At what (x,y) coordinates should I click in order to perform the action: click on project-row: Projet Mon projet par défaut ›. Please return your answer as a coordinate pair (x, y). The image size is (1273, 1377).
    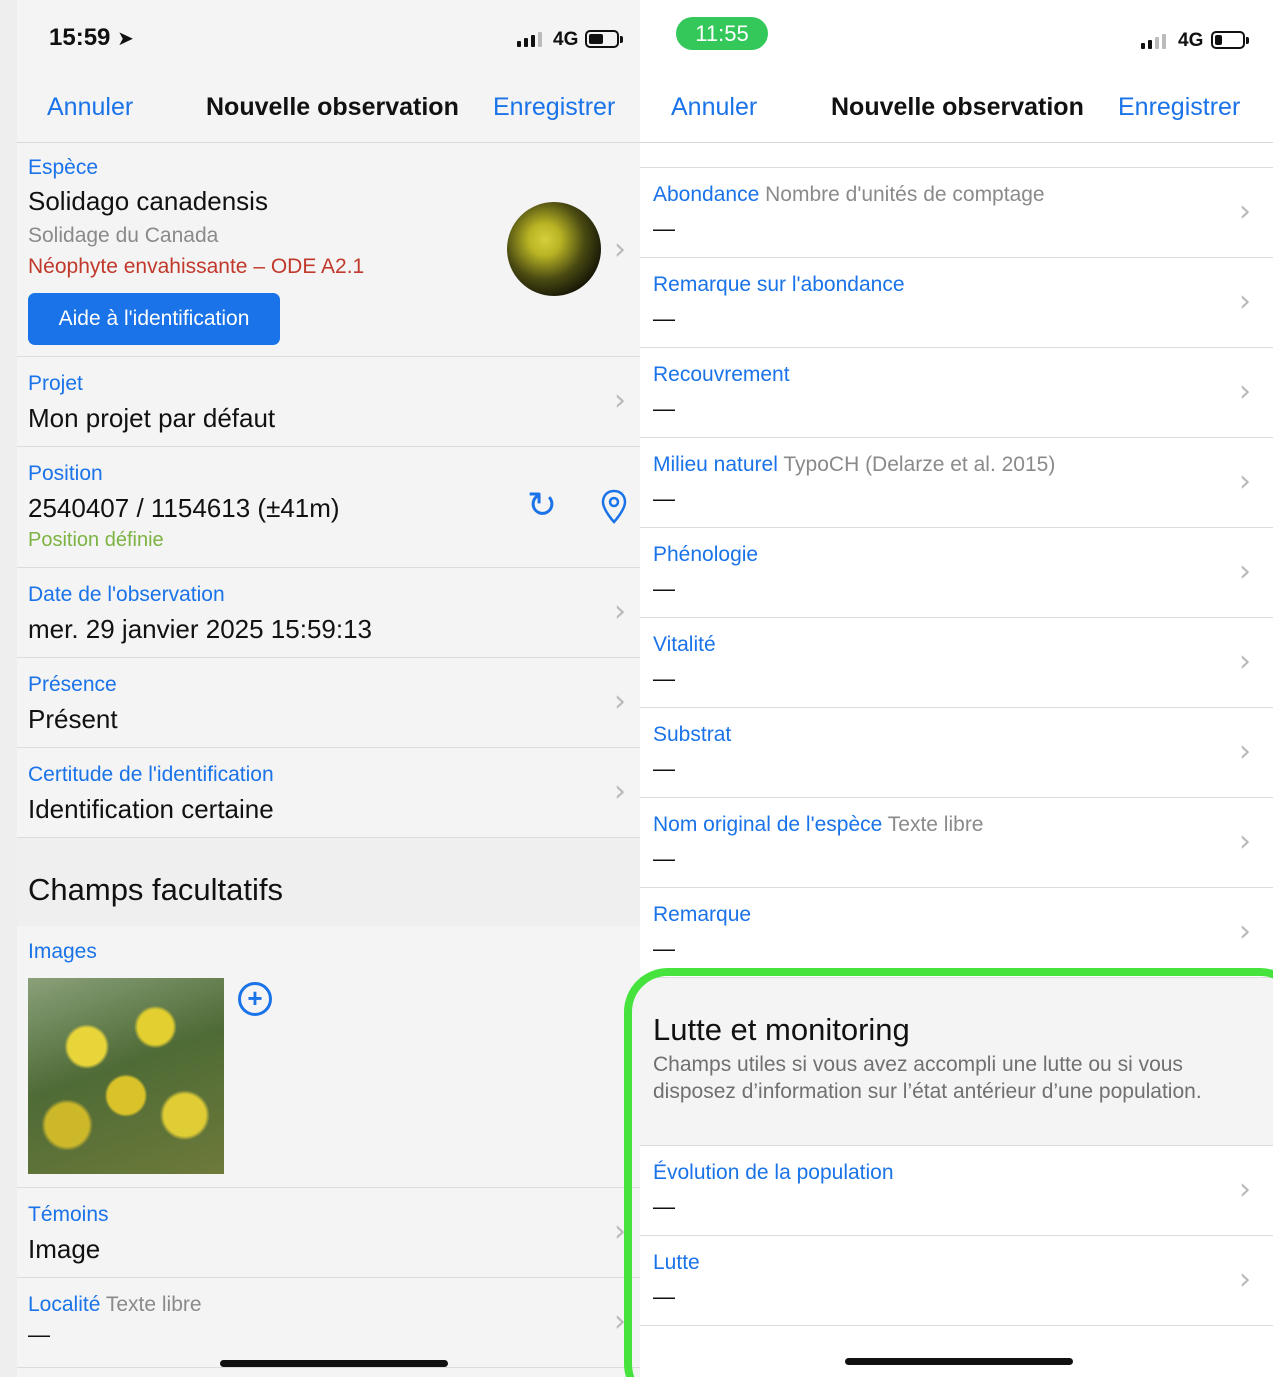
    Looking at the image, I should click on (328, 402).